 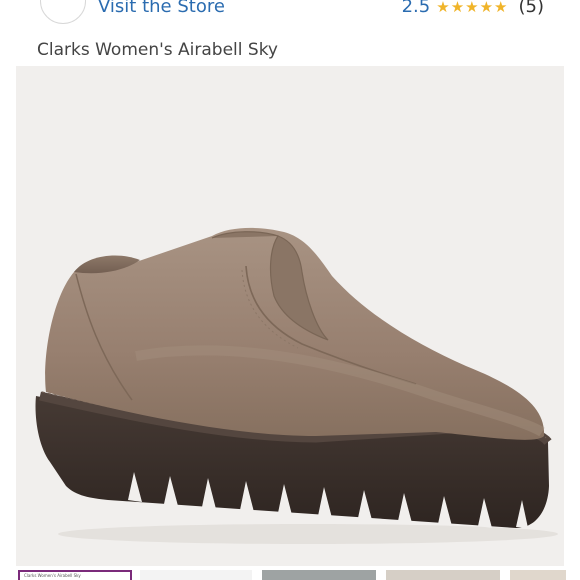 I want to click on star-rating-icon: ★★★★★, so click(x=472, y=8).